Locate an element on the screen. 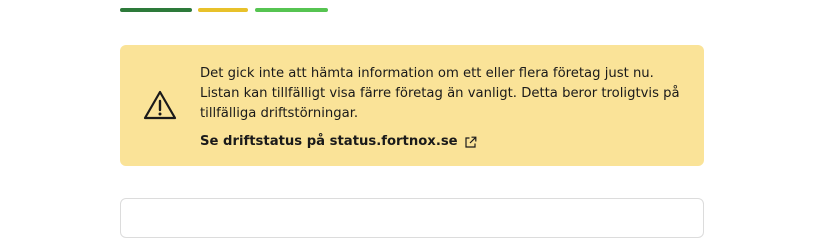 This screenshot has height=240, width=827. stripe-dark-green is located at coordinates (156, 10).